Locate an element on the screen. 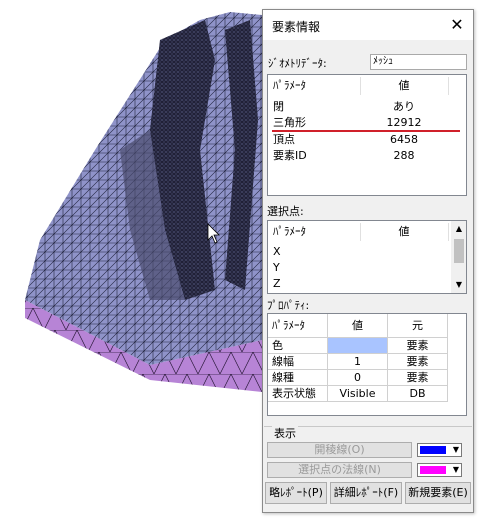 The width and height of the screenshot is (484, 520). scroll-up-icon: ▲ is located at coordinates (458, 229).